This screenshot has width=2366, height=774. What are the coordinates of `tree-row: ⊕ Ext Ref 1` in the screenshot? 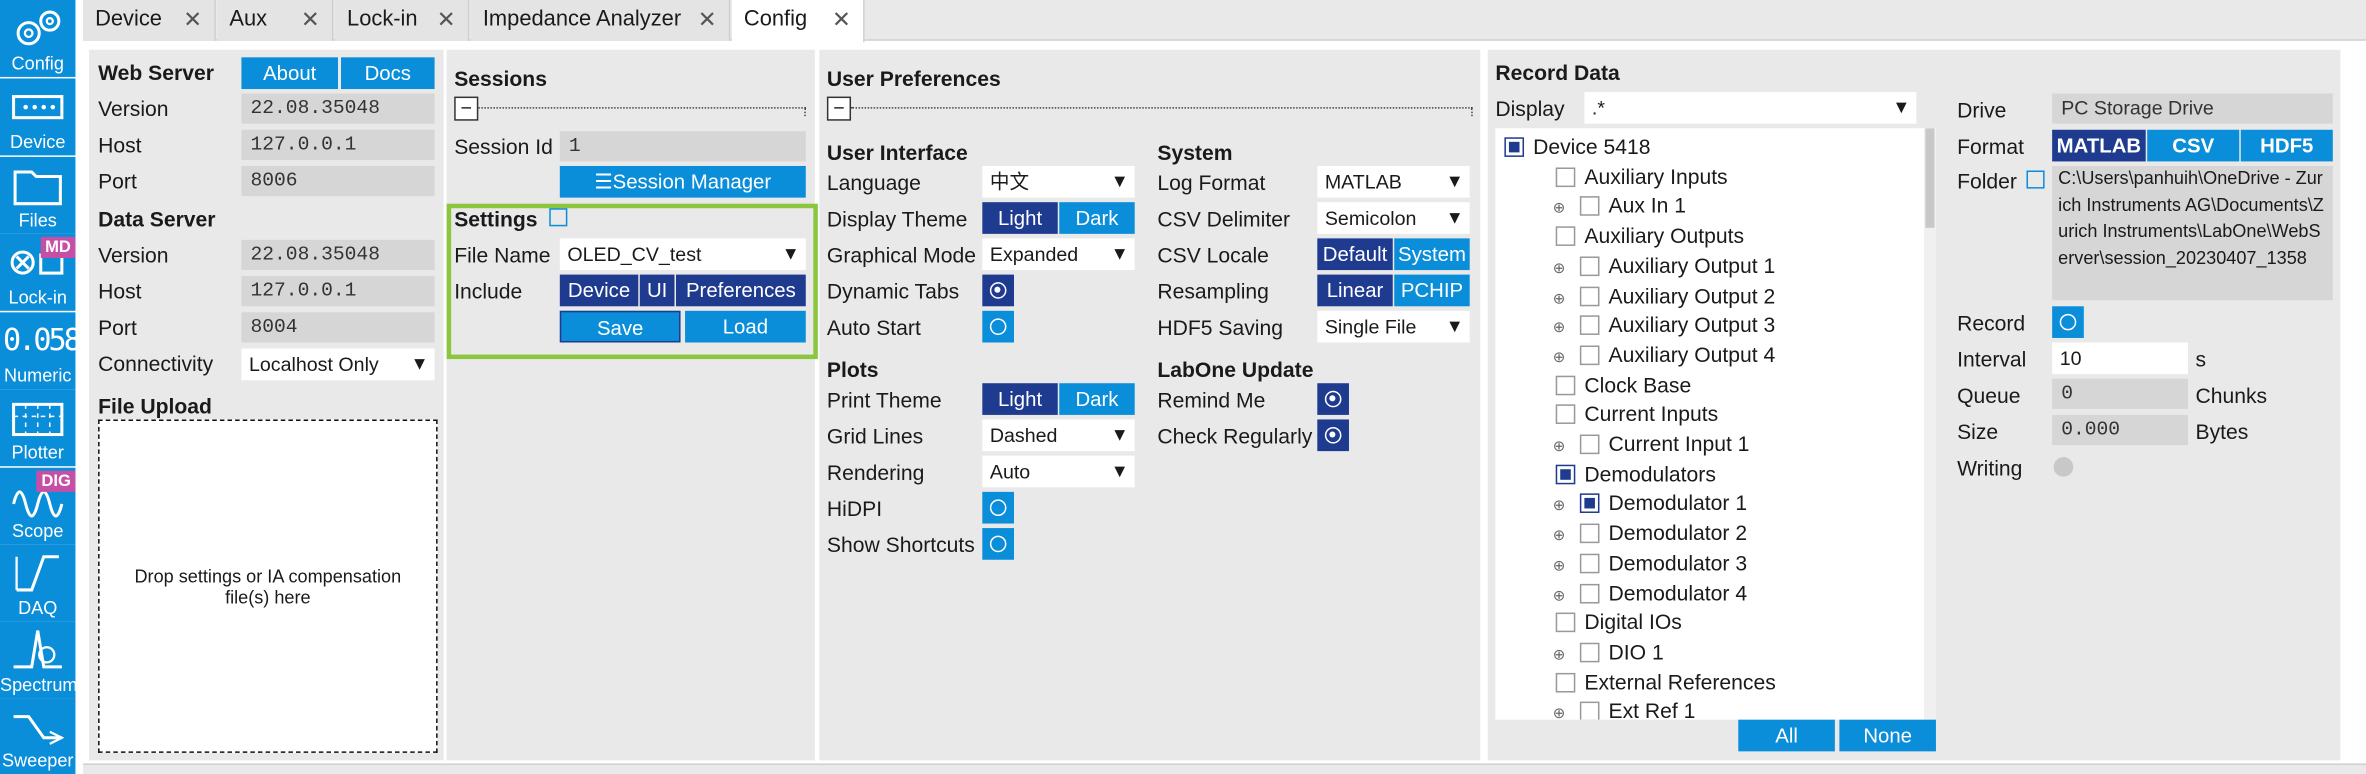 It's located at (1624, 708).